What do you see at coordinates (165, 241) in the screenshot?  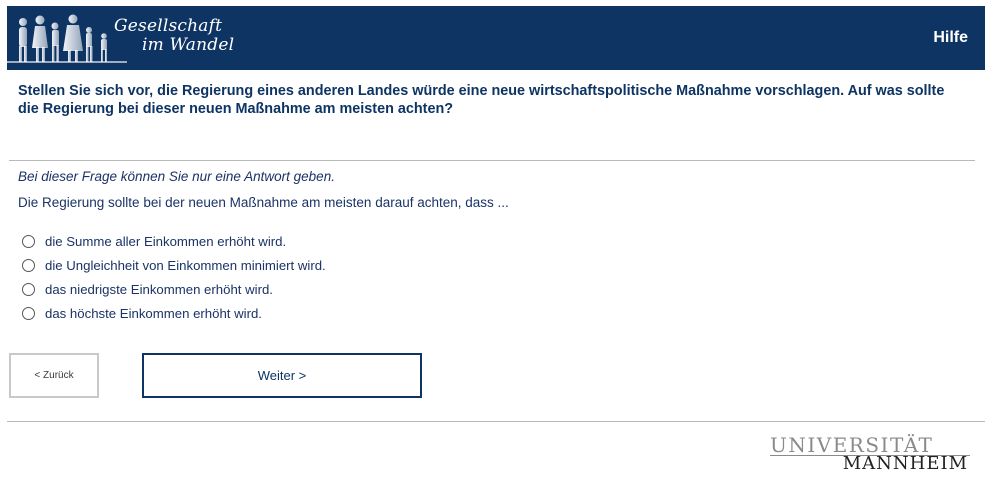 I see `option-label: die Summe aller Einkommen erhöht wird.` at bounding box center [165, 241].